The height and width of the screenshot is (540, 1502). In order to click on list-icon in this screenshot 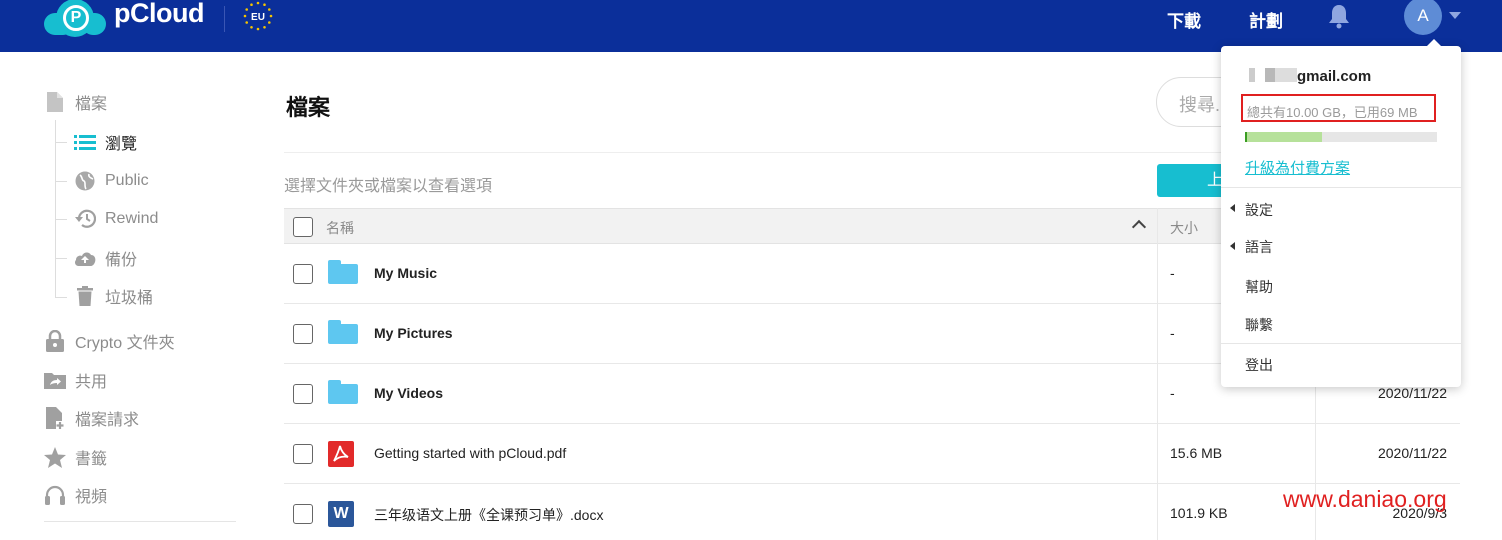, I will do `click(85, 142)`.